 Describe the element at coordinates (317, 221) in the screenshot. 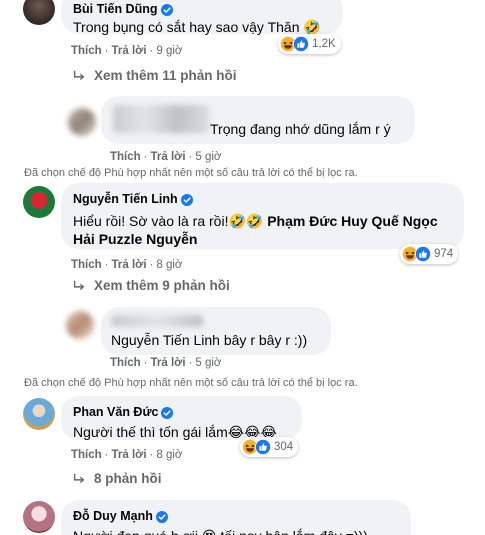

I see `mention-link: Phạm Đức Huy` at that location.